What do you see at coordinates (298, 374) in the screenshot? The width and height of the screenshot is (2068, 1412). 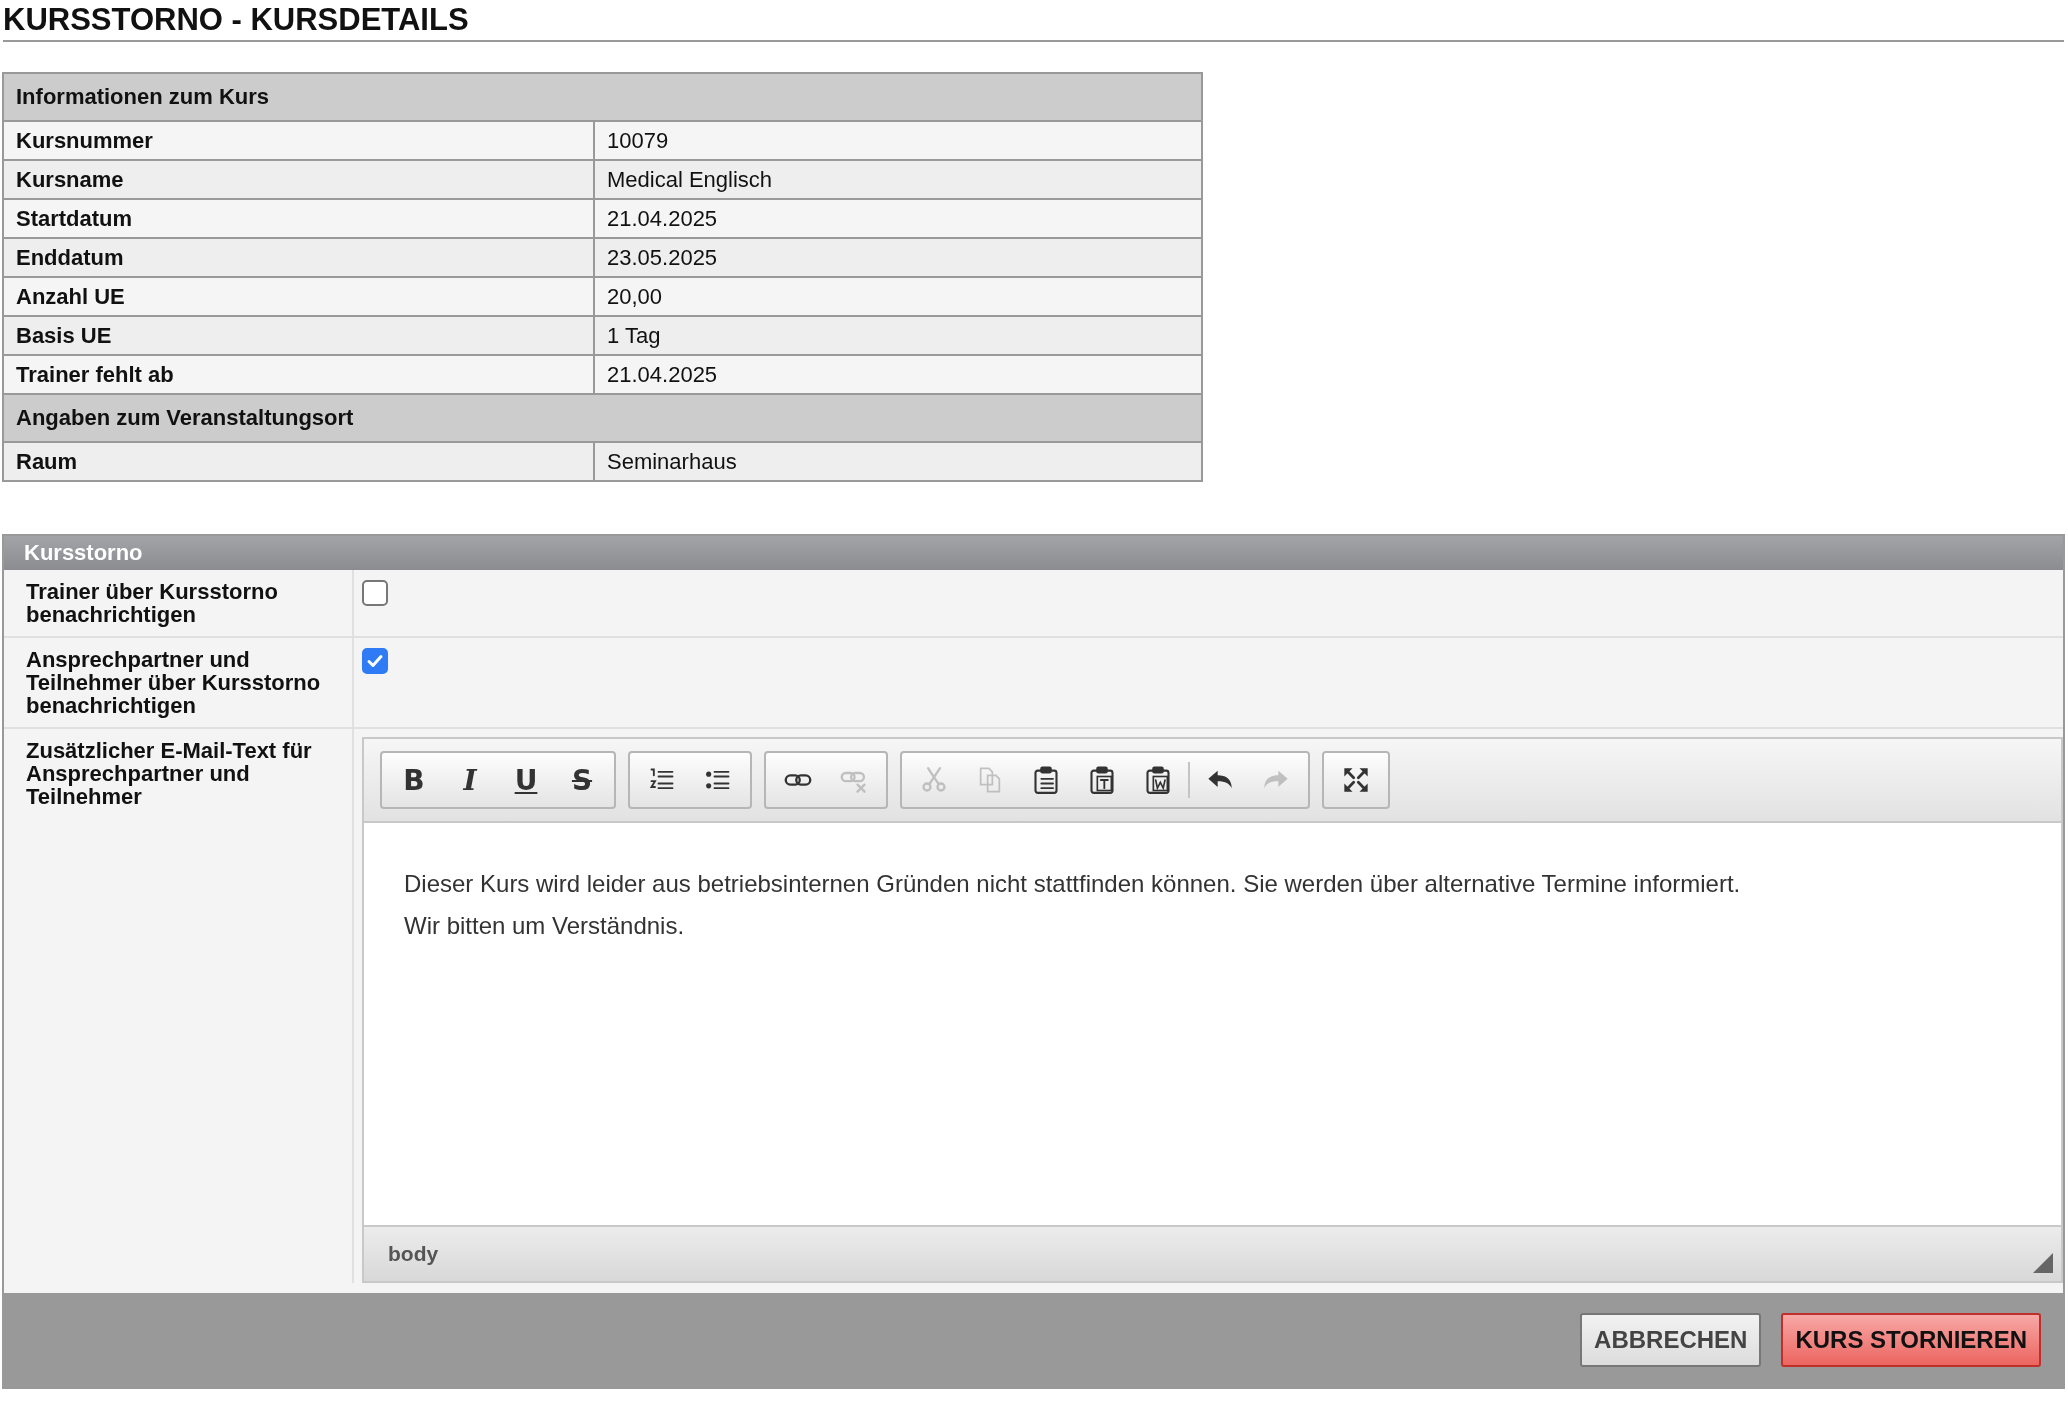 I see `field-label: Trainer fehlt ab` at bounding box center [298, 374].